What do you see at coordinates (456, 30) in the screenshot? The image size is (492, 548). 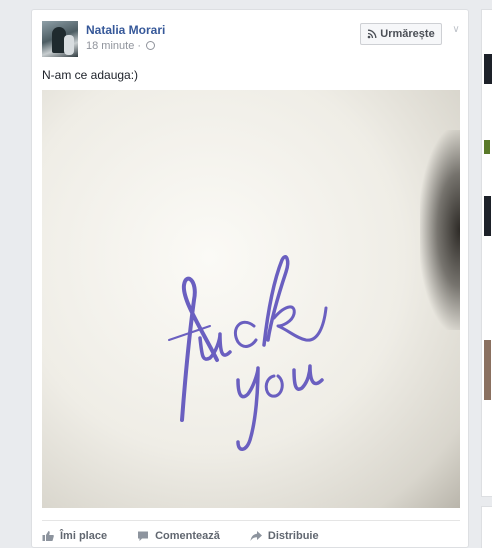 I see `chevron-down-icon: ∨` at bounding box center [456, 30].